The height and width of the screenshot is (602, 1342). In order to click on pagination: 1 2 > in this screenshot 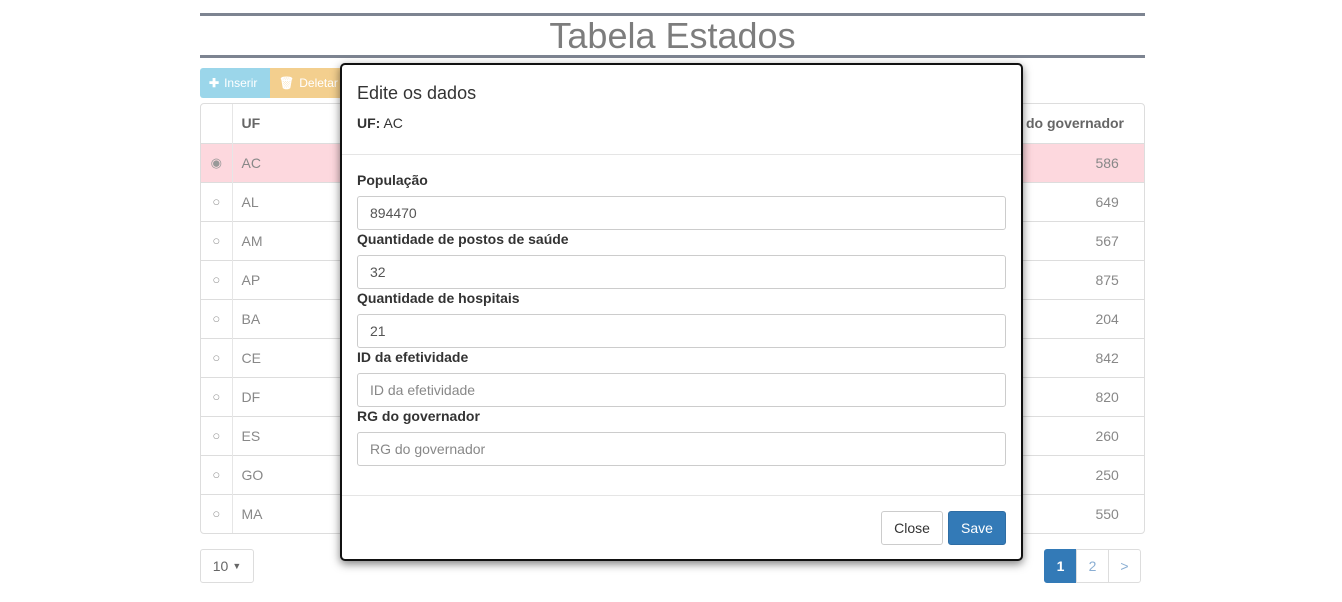, I will do `click(1092, 566)`.